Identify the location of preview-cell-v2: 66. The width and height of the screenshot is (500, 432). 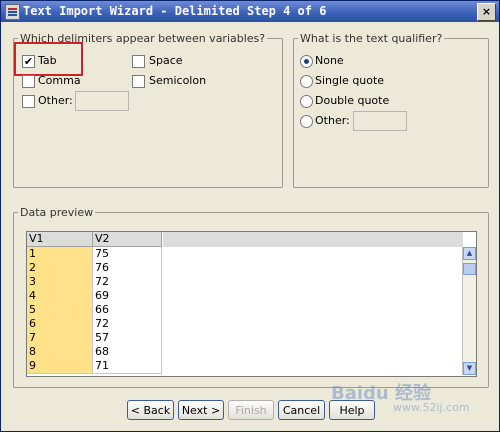
(127, 310).